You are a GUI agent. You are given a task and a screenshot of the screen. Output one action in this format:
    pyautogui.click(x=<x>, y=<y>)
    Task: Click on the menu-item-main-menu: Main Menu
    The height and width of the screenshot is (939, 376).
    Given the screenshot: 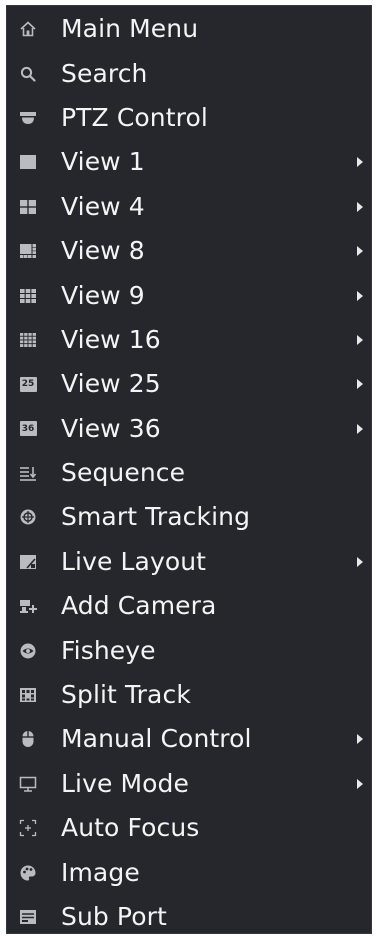 What is the action you would take?
    pyautogui.click(x=189, y=29)
    